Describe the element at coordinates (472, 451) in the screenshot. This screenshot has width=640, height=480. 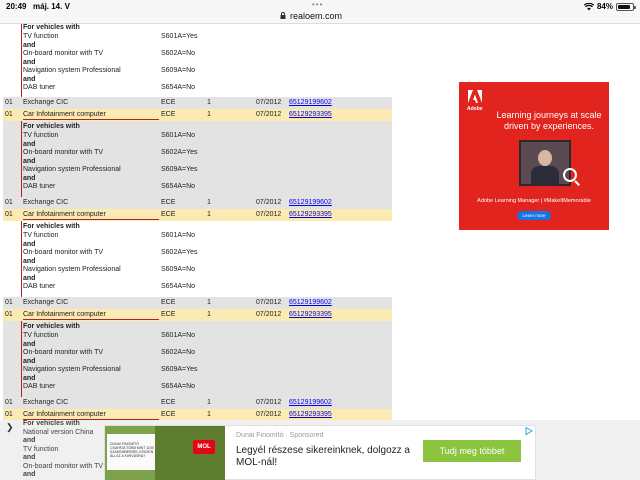
I see `cta-button: Tudj meg többet` at that location.